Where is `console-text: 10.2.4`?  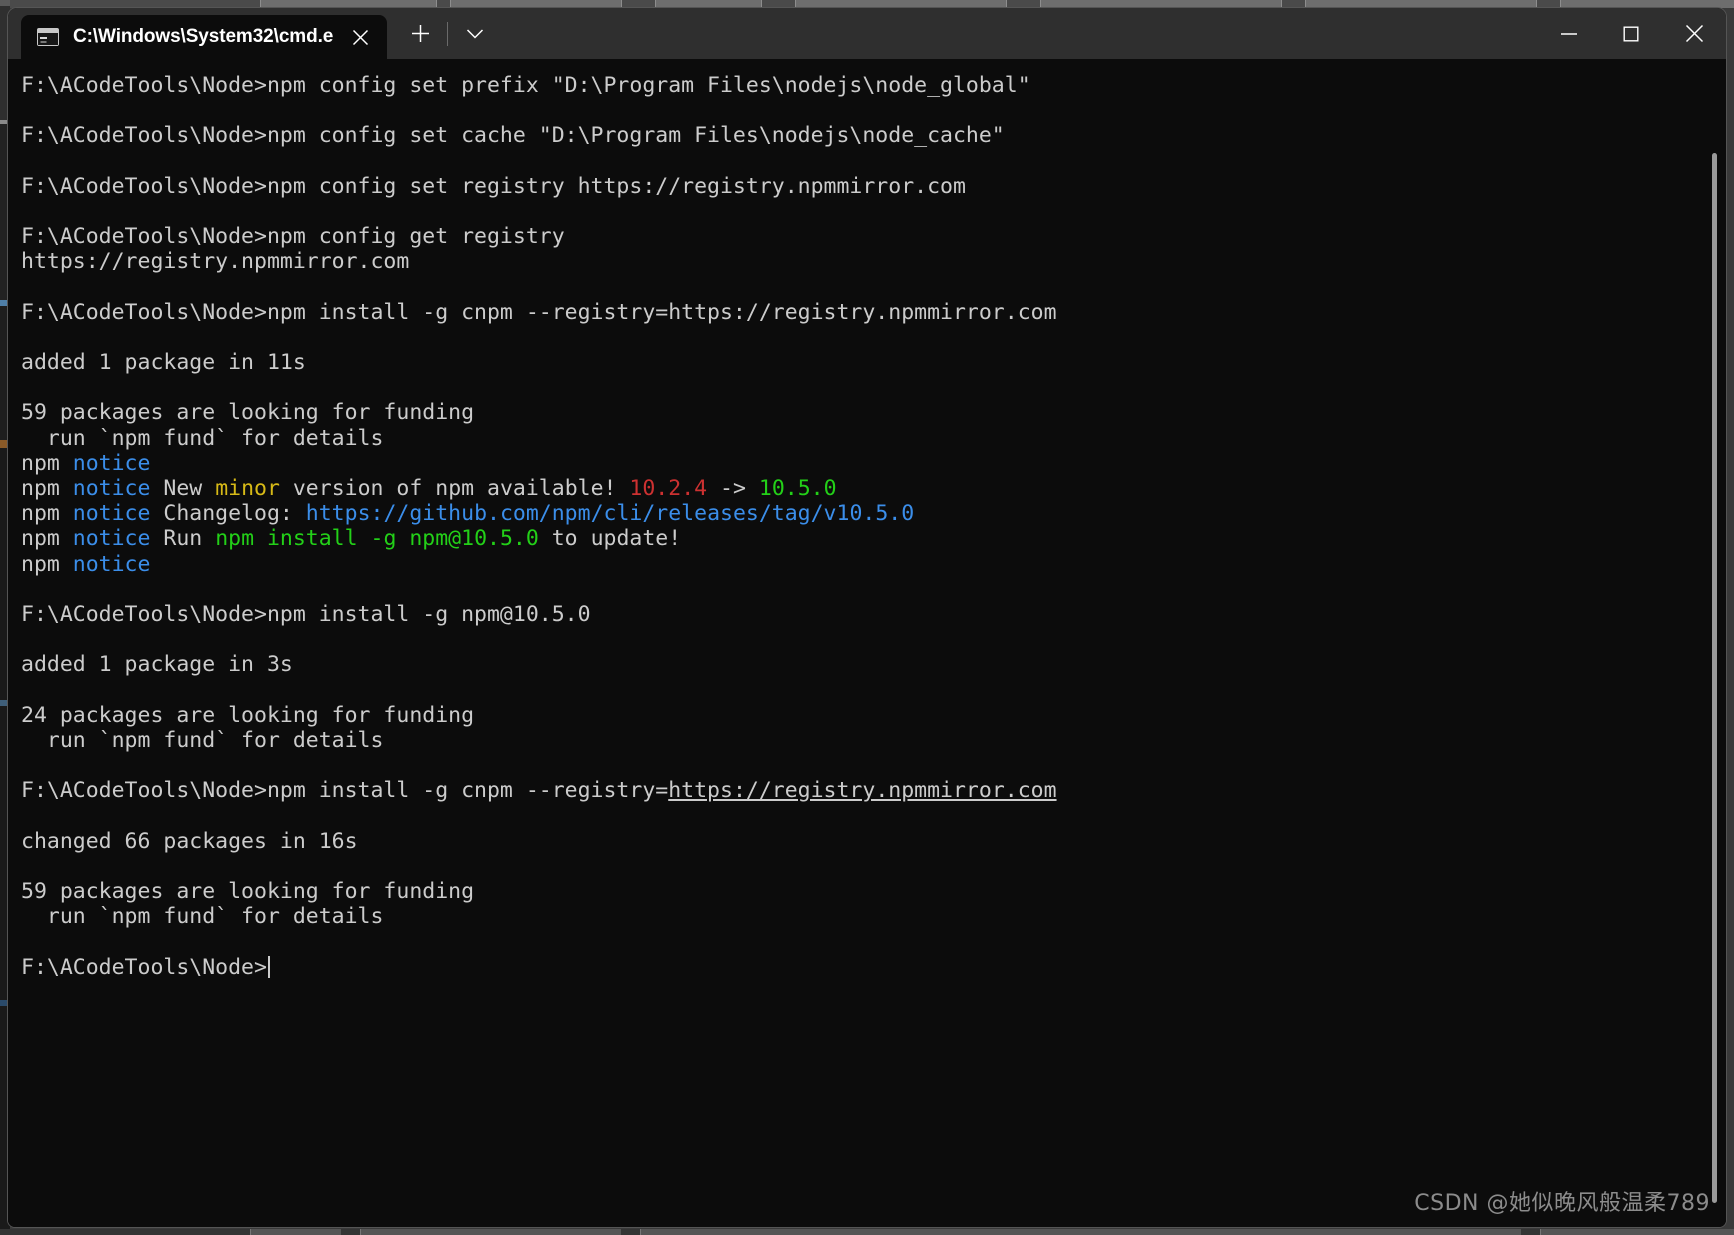 console-text: 10.2.4 is located at coordinates (668, 488).